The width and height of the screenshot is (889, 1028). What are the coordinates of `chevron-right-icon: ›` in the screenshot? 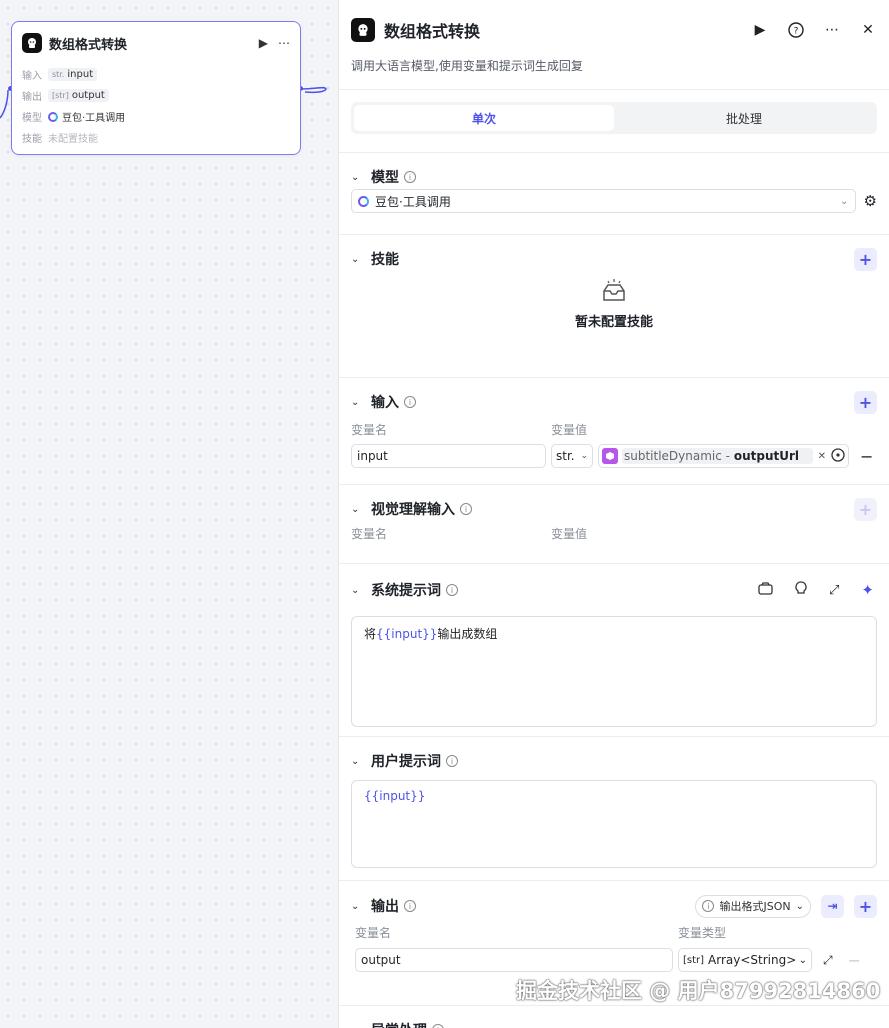 It's located at (358, 1026).